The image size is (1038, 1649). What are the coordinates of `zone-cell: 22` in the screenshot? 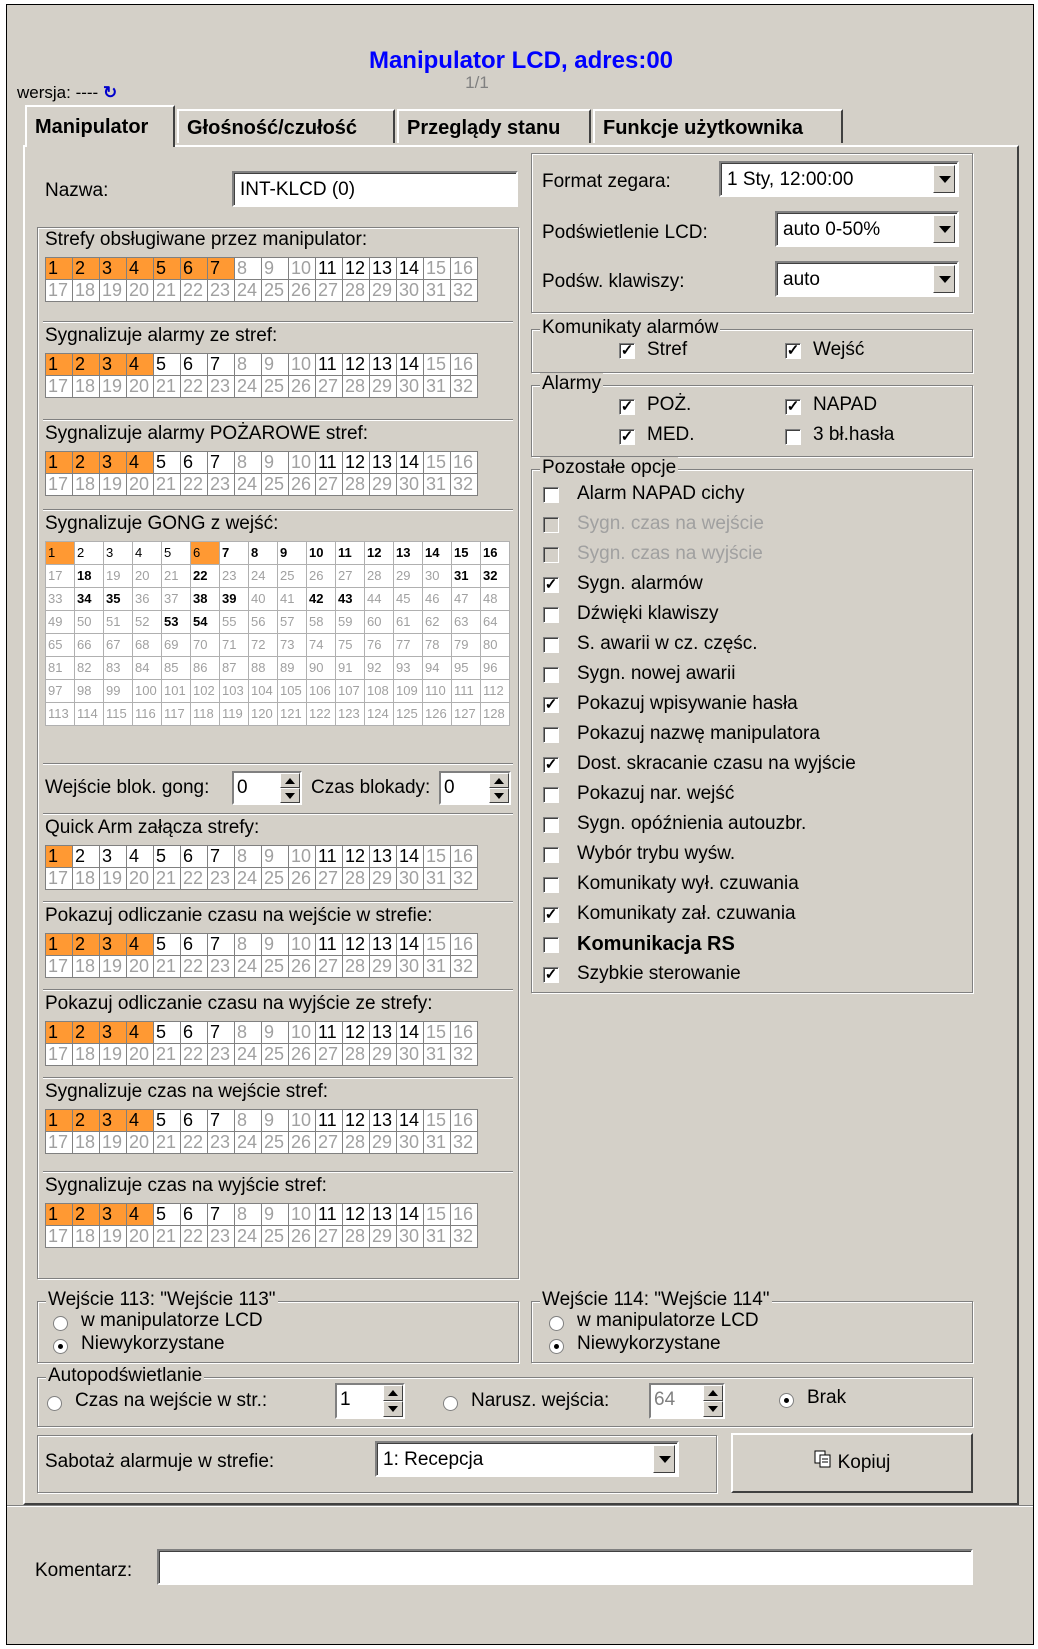 It's located at (194, 484).